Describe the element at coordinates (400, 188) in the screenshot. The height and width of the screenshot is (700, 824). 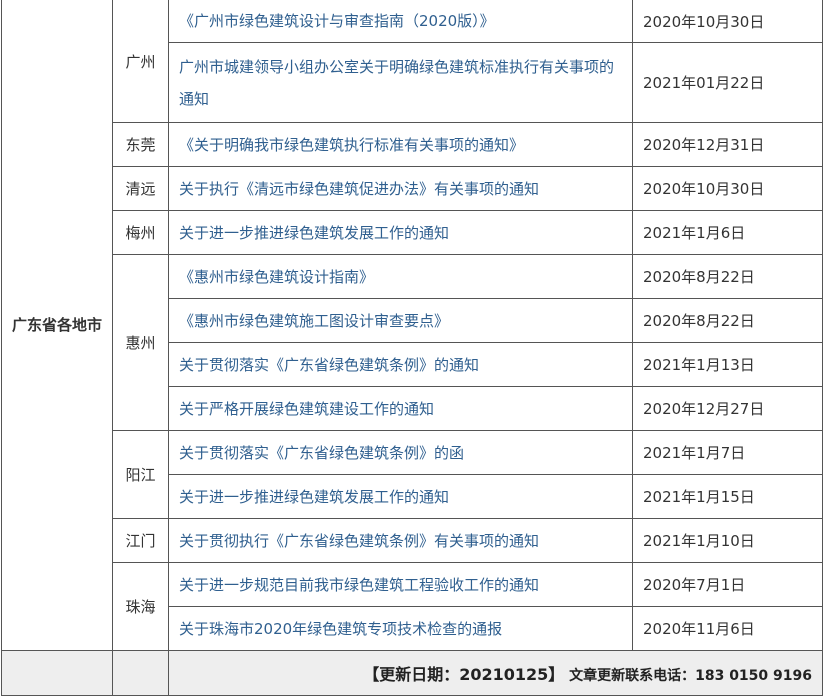
I see `document-title-link: 关于执行《清远市绿色建筑促进办法》有关事项的通知` at that location.